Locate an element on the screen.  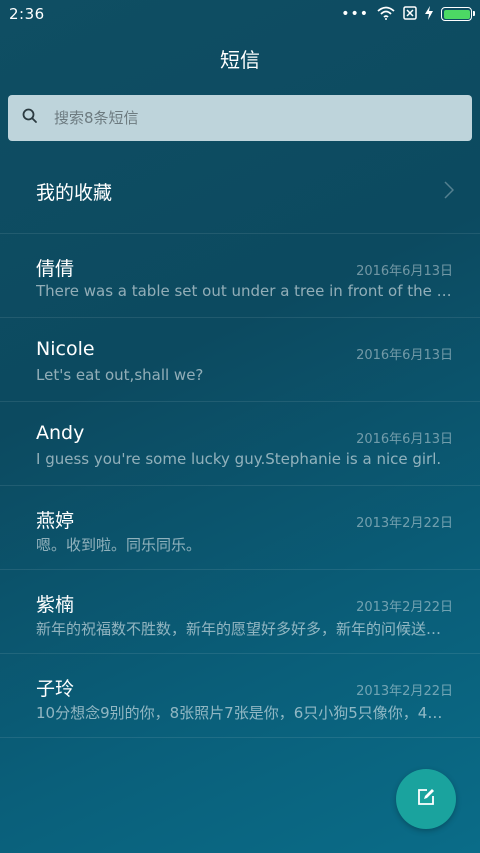
battery-fill is located at coordinates (456, 14).